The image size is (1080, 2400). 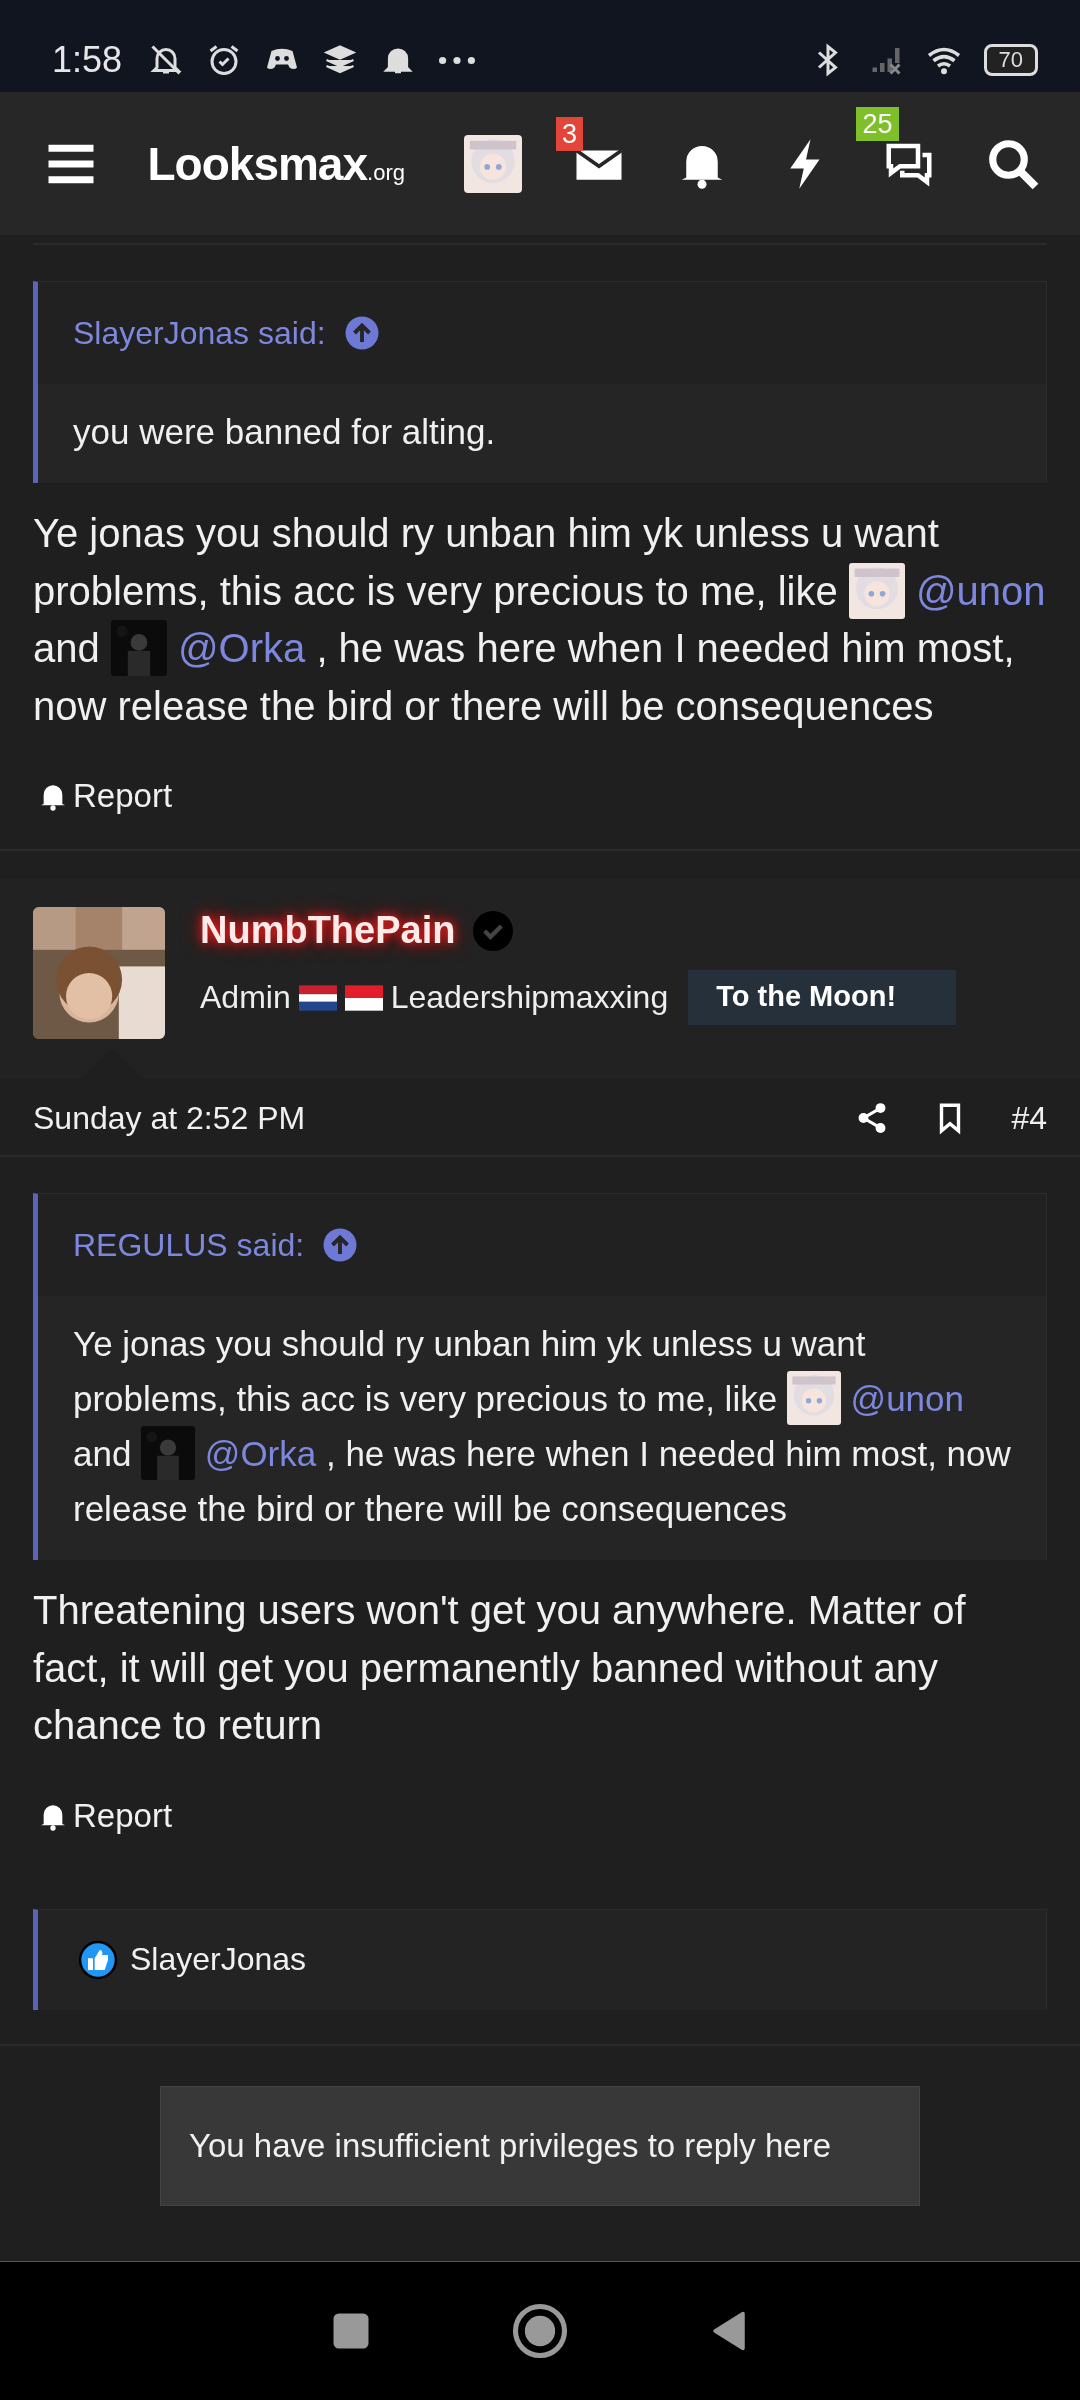 I want to click on post-text: Ye jonas you should ry unban him yk unless u want problems, this acc is very precious to me, like @unon and @Orka , he was here when I needed him most, now release the bird or there will be consequences, so click(x=540, y=620).